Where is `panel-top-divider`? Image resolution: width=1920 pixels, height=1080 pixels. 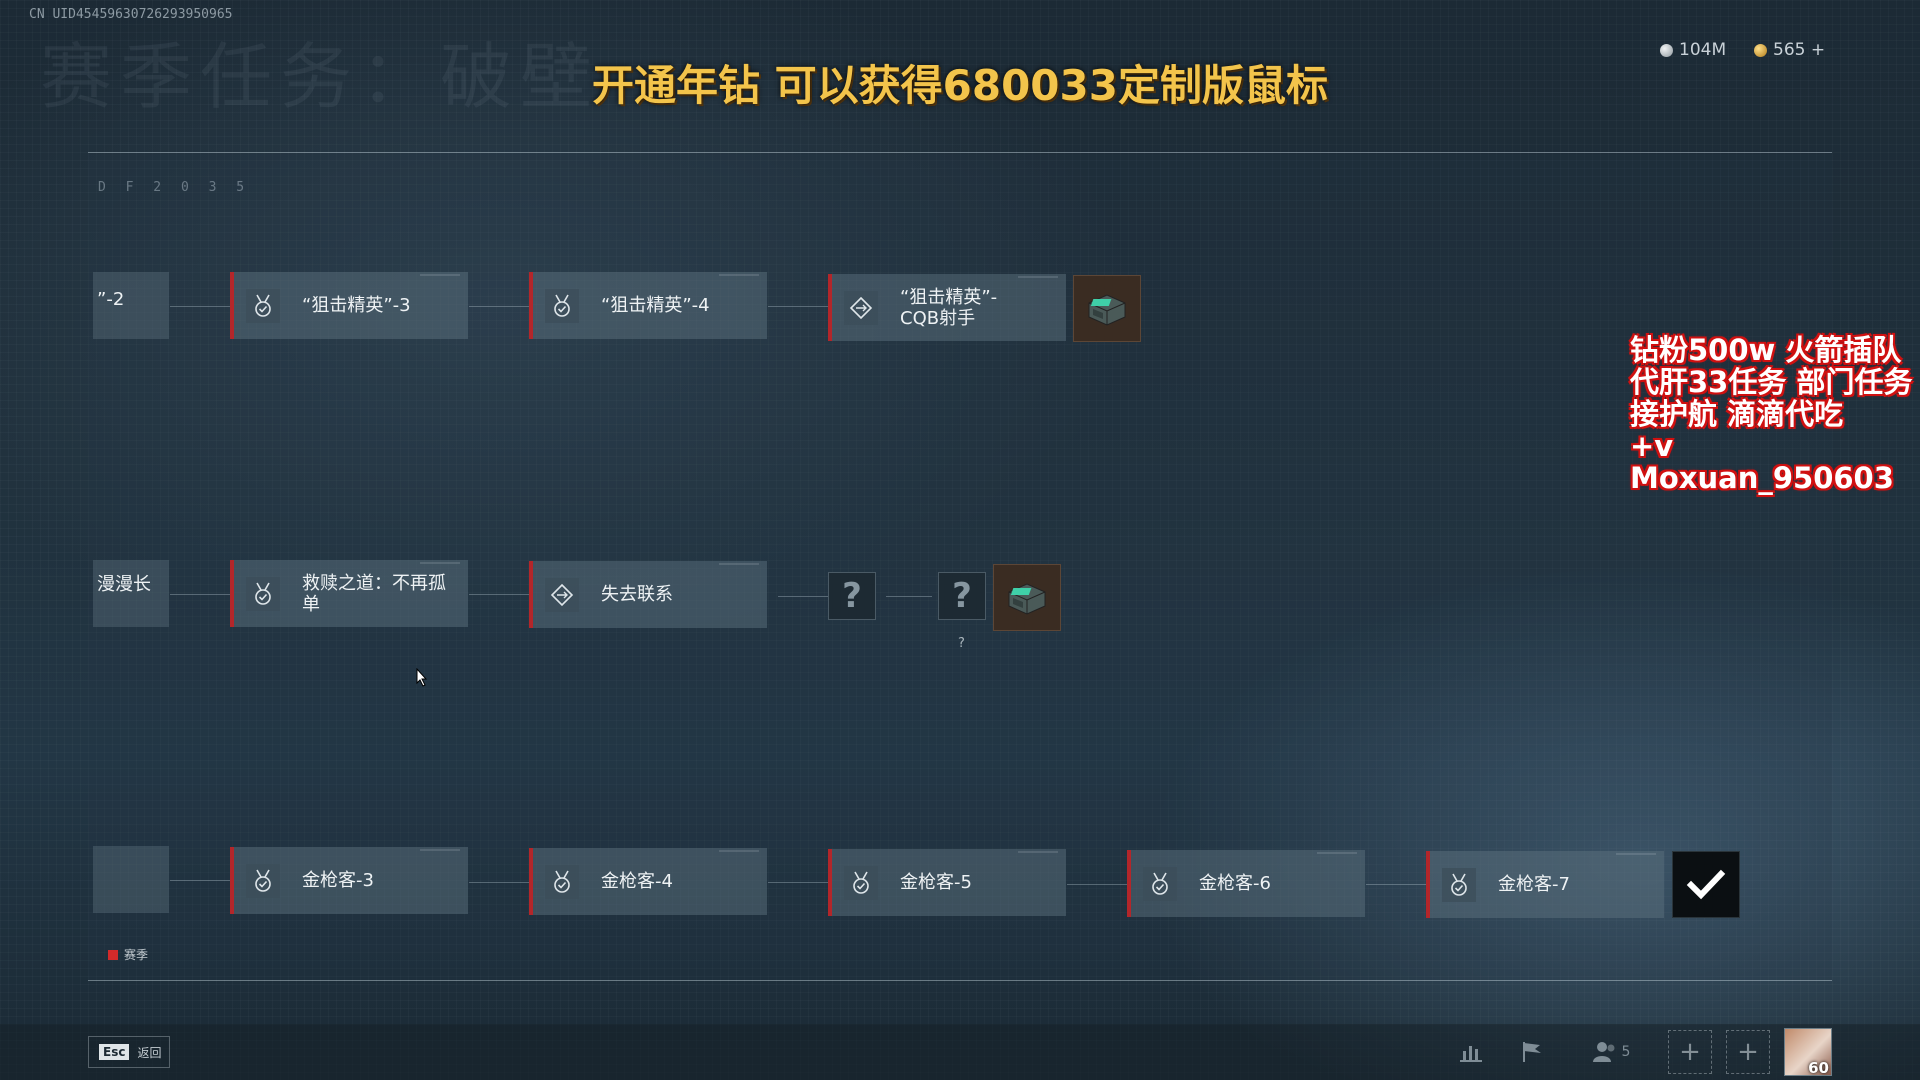 panel-top-divider is located at coordinates (960, 152).